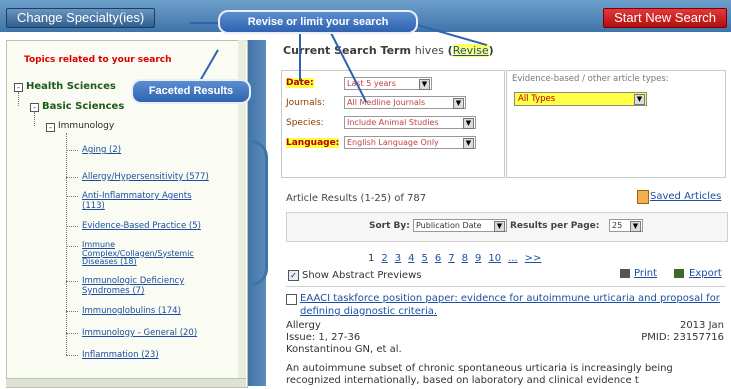 The width and height of the screenshot is (731, 389). I want to click on print-link: Print, so click(645, 273).